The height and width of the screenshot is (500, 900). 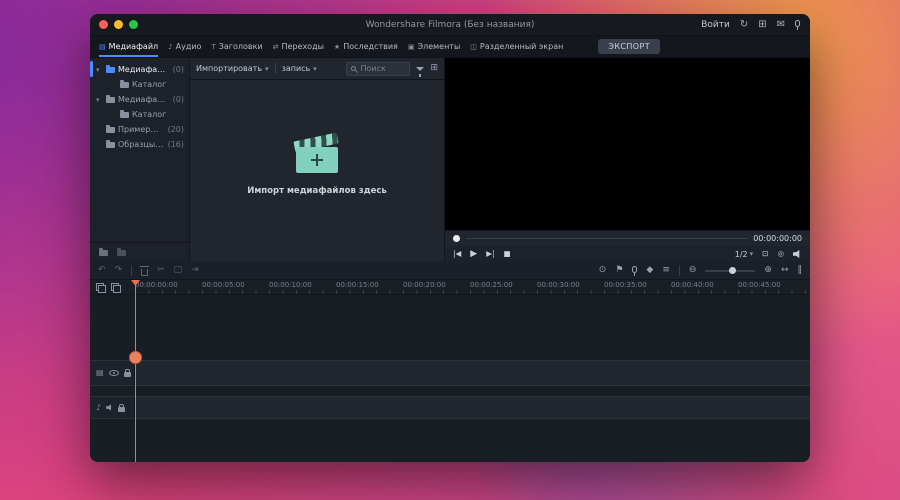 What do you see at coordinates (121, 251) in the screenshot?
I see `delete-folder-icon` at bounding box center [121, 251].